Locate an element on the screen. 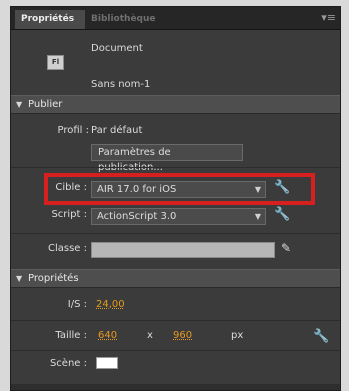  edit-class-pencil-icon: ✎ is located at coordinates (286, 248).